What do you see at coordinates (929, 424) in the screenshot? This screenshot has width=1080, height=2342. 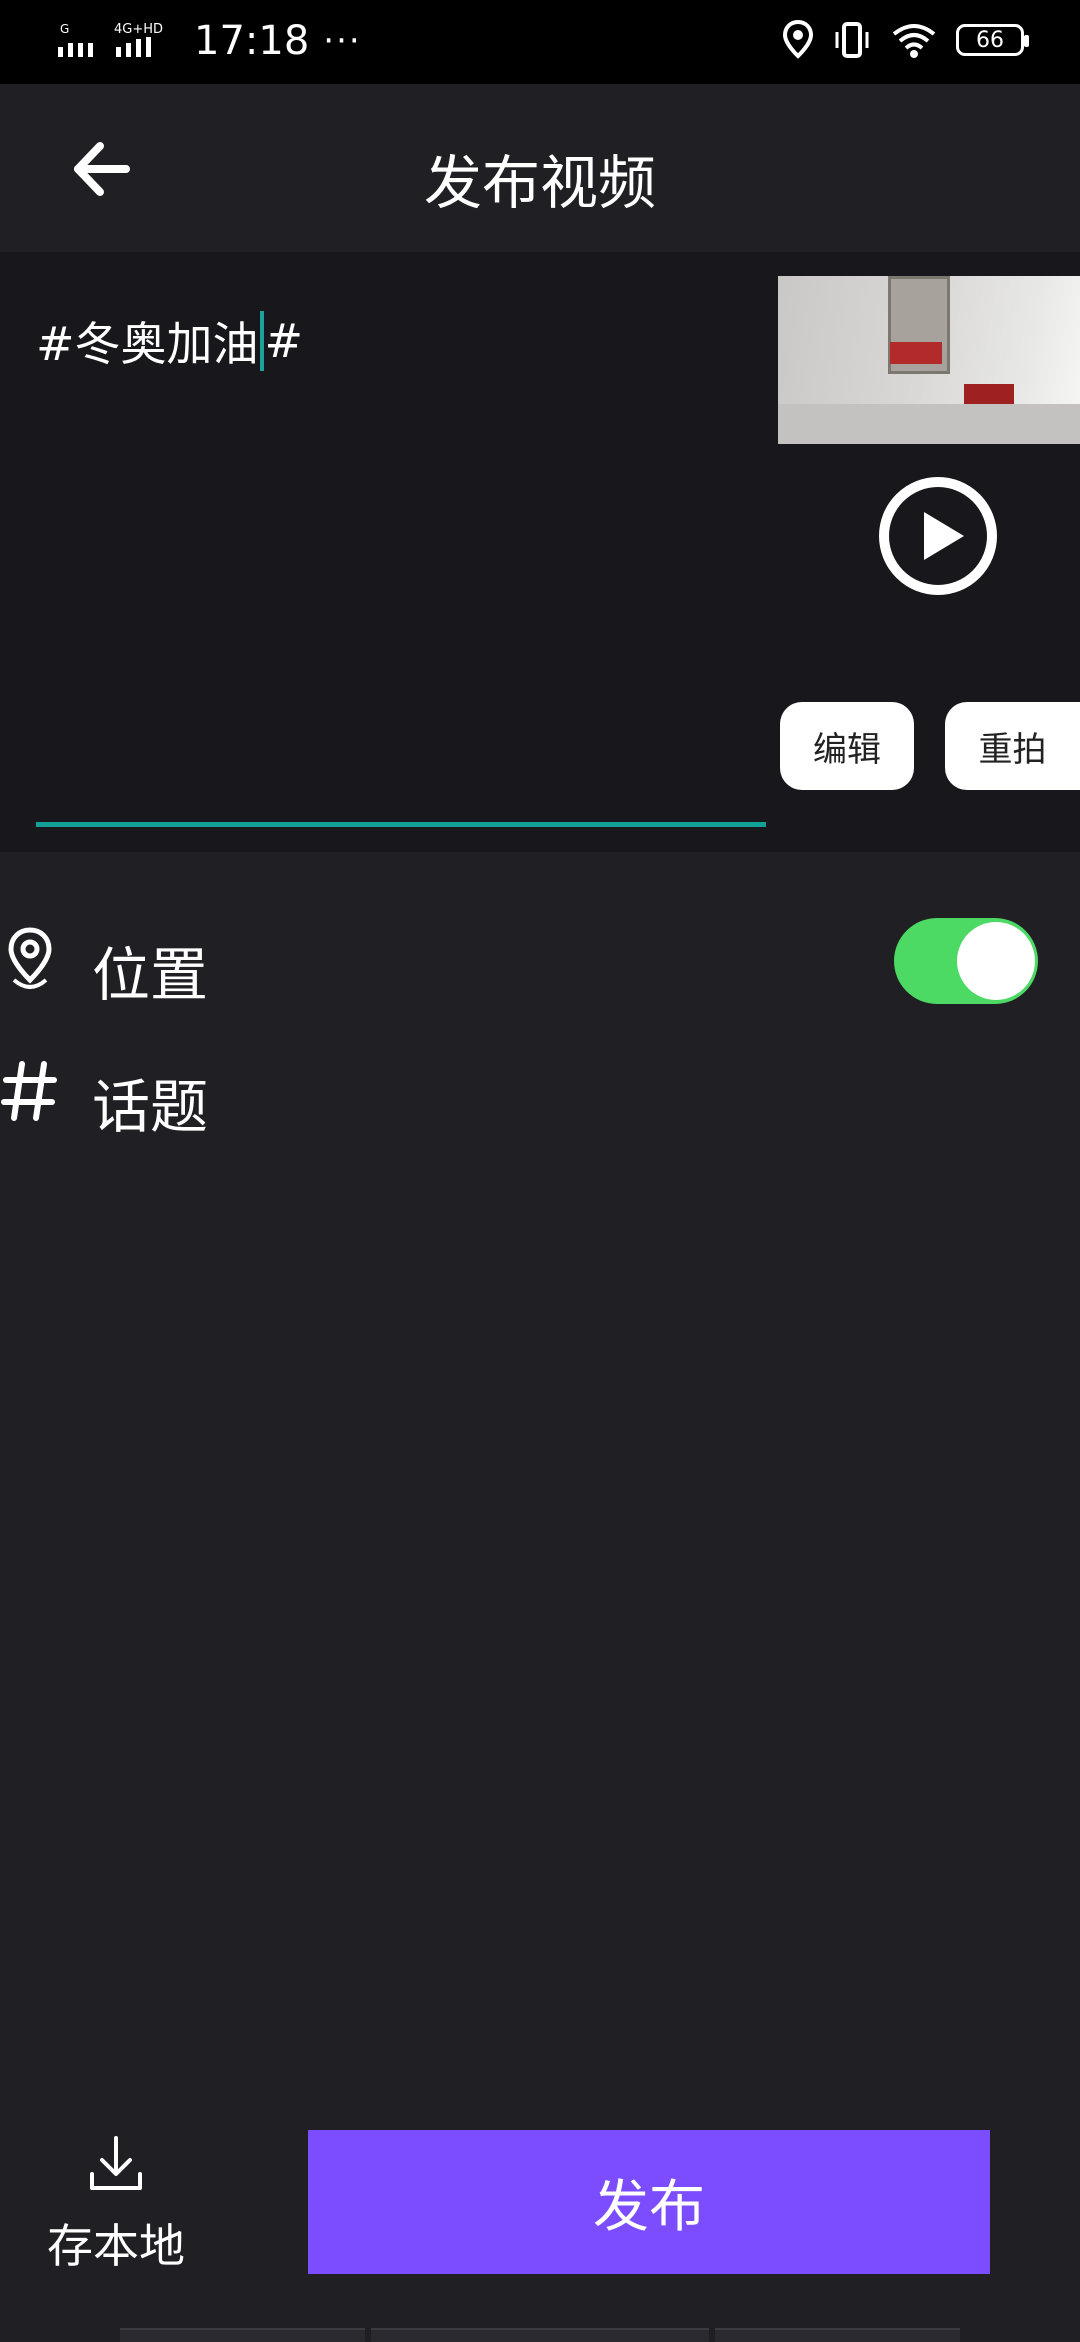 I see `thumbnail-floor` at bounding box center [929, 424].